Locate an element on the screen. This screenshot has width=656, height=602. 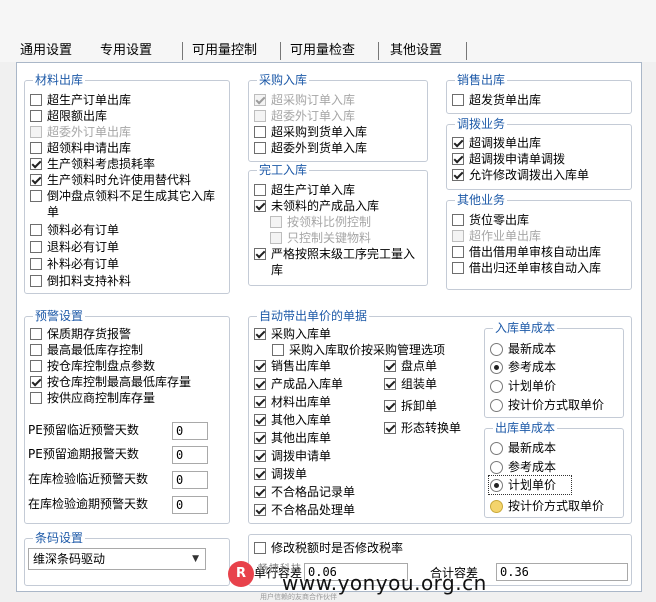
chk-unpicked-finished-in: 未领料的产成品入库 is located at coordinates (316, 206).